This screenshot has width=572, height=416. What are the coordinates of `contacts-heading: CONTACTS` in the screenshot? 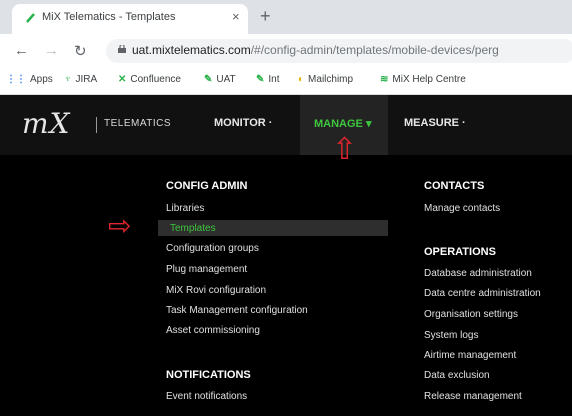 It's located at (454, 186).